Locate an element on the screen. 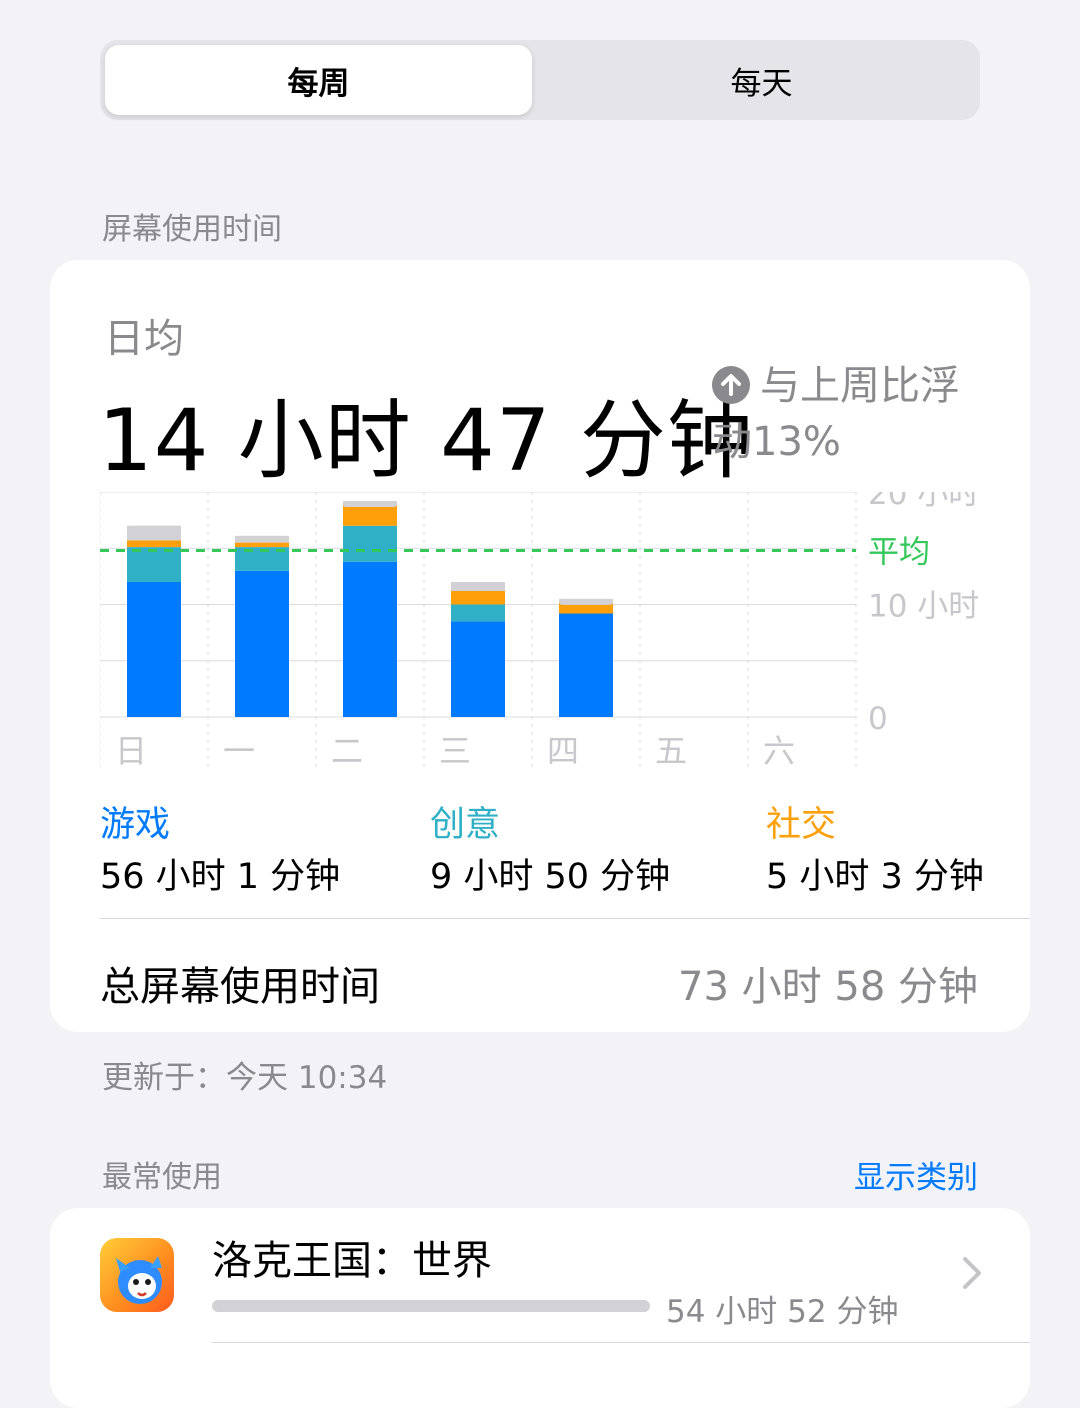  screen-time-section-label: 屏幕使用时间 is located at coordinates (192, 229).